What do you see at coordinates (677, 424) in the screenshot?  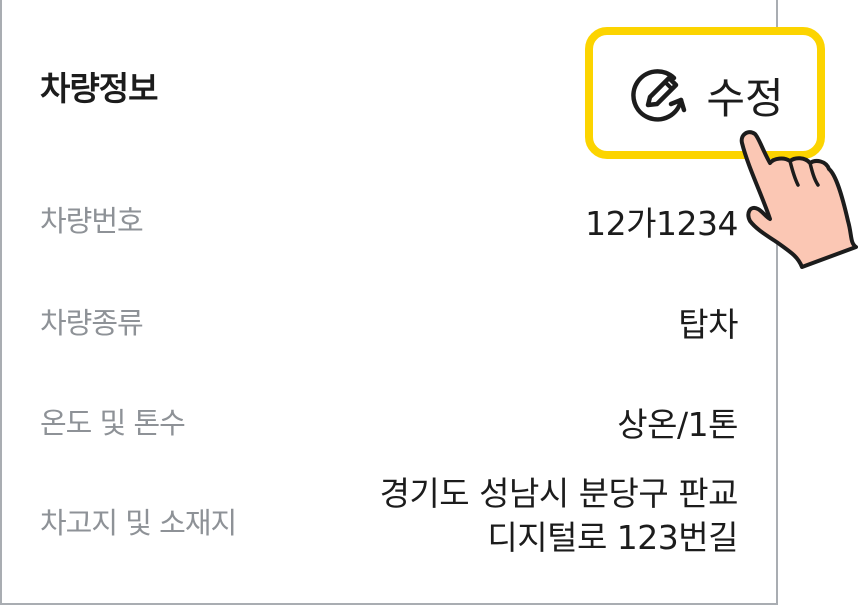 I see `row-value-temperature-tonnage: 상온/1톤` at bounding box center [677, 424].